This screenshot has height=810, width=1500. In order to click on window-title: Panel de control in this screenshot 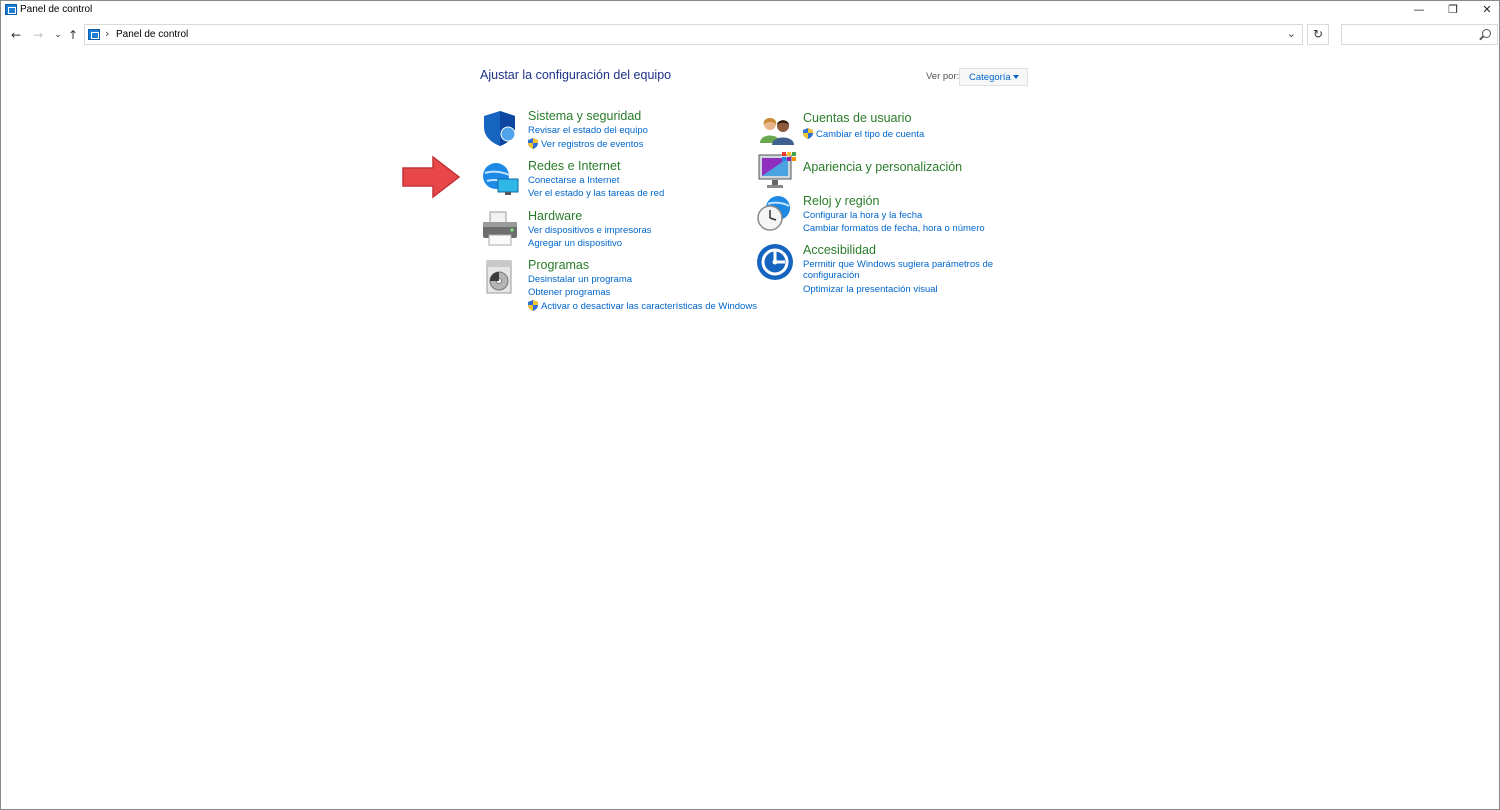, I will do `click(56, 9)`.